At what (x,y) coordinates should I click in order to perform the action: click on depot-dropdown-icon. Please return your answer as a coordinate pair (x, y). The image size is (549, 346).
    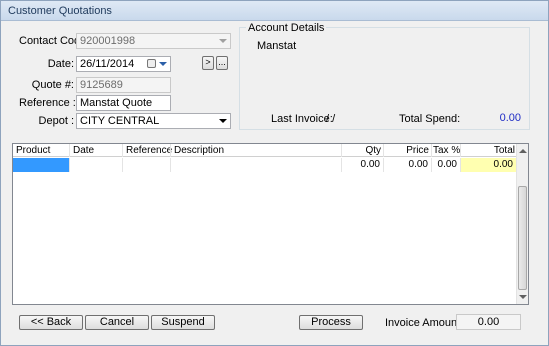
    Looking at the image, I should click on (222, 121).